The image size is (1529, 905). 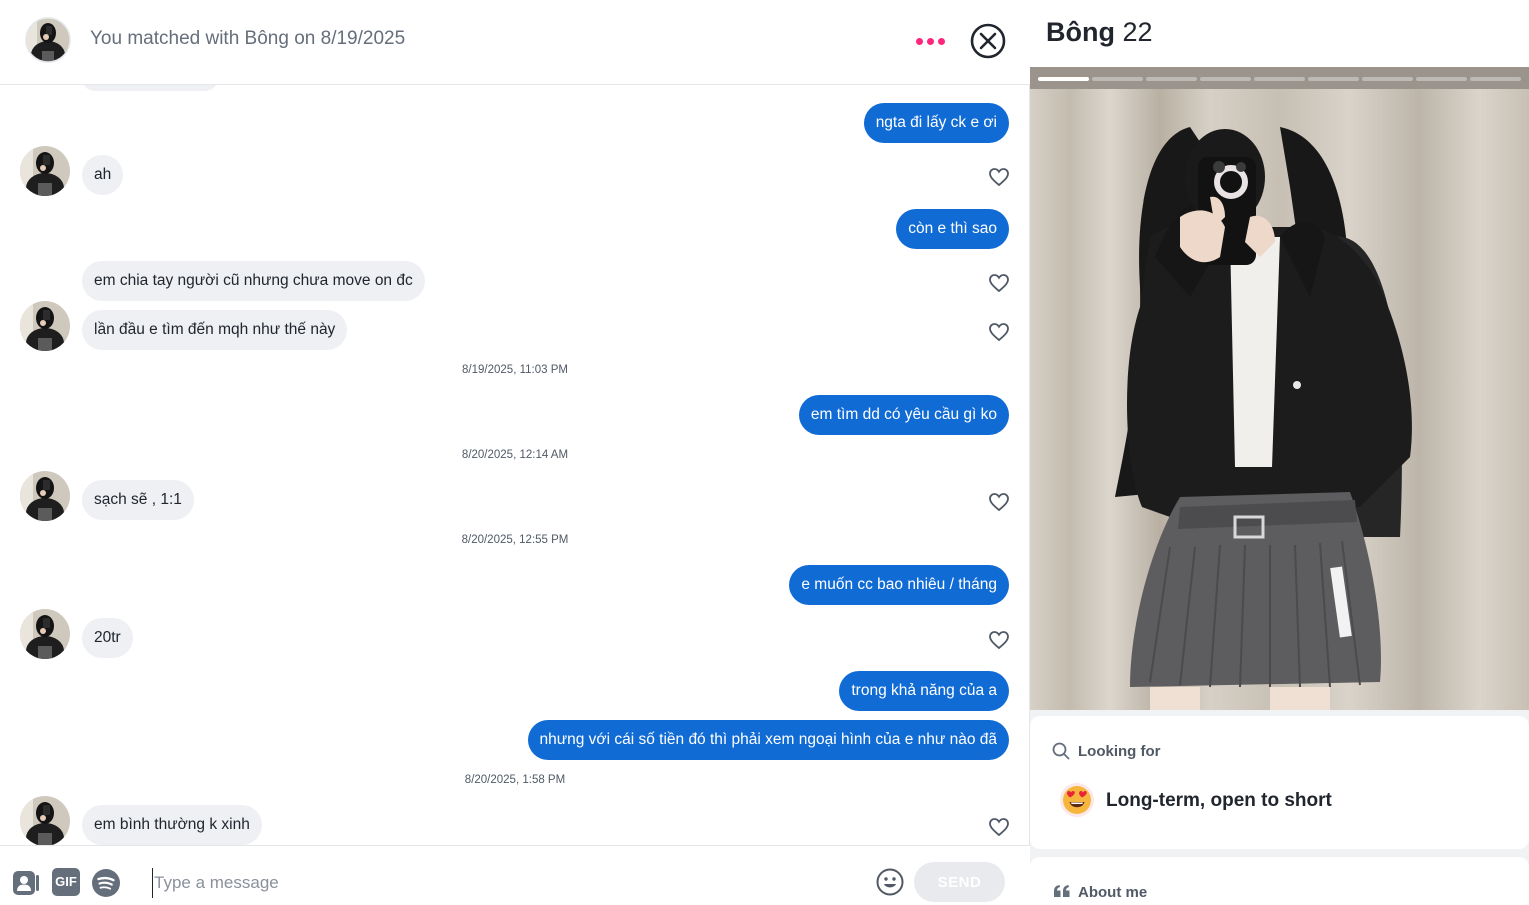 What do you see at coordinates (172, 825) in the screenshot?
I see `received-message: em bình thường k xinh` at bounding box center [172, 825].